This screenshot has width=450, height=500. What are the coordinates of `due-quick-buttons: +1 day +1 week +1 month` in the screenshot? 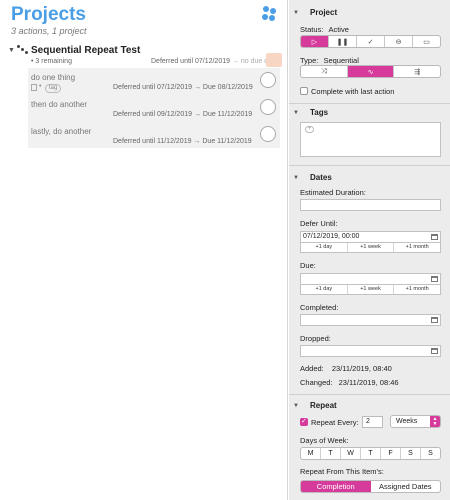 It's located at (370, 290).